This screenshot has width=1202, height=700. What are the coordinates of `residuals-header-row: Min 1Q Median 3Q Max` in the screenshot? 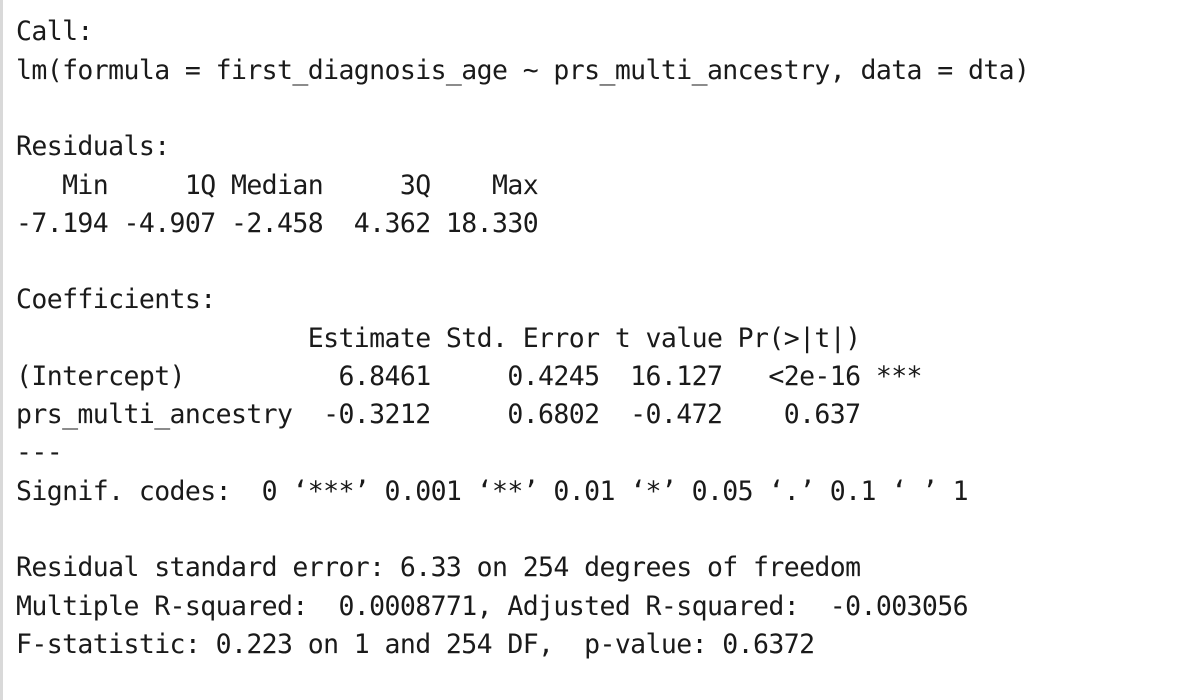 It's located at (285, 185).